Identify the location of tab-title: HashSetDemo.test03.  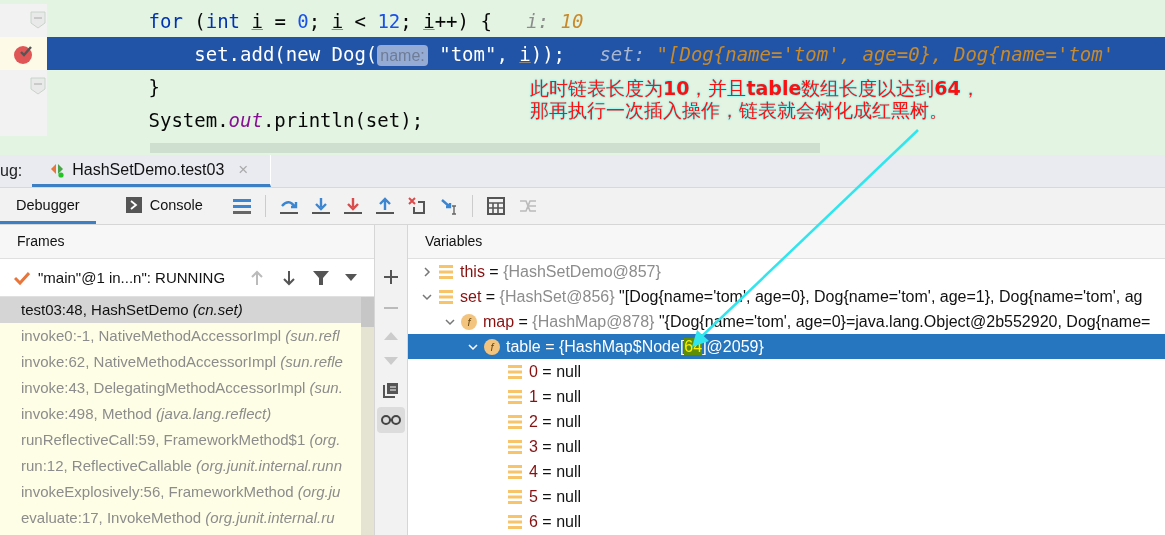
(148, 169).